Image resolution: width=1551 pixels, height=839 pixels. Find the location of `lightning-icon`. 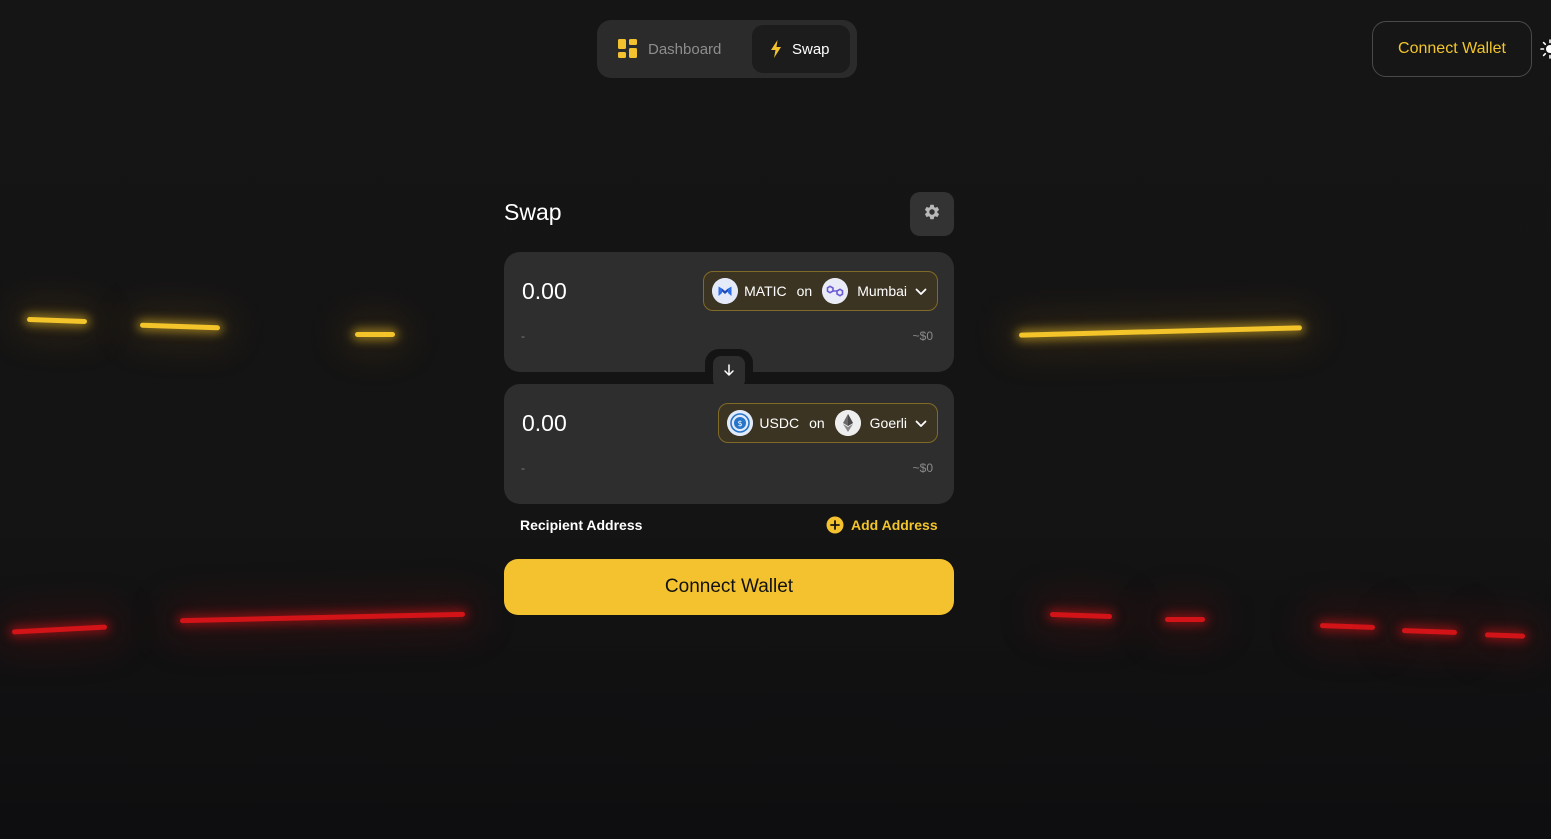

lightning-icon is located at coordinates (776, 49).